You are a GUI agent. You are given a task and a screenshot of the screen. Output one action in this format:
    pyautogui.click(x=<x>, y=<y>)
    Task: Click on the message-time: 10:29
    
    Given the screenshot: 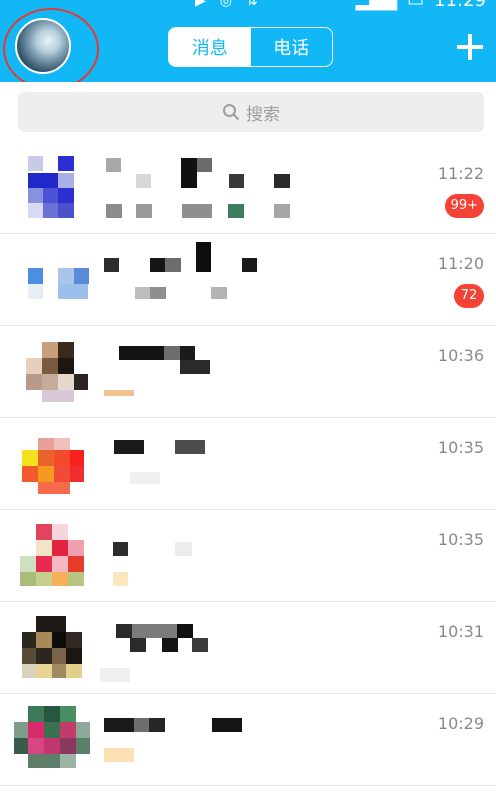 What is the action you would take?
    pyautogui.click(x=460, y=723)
    